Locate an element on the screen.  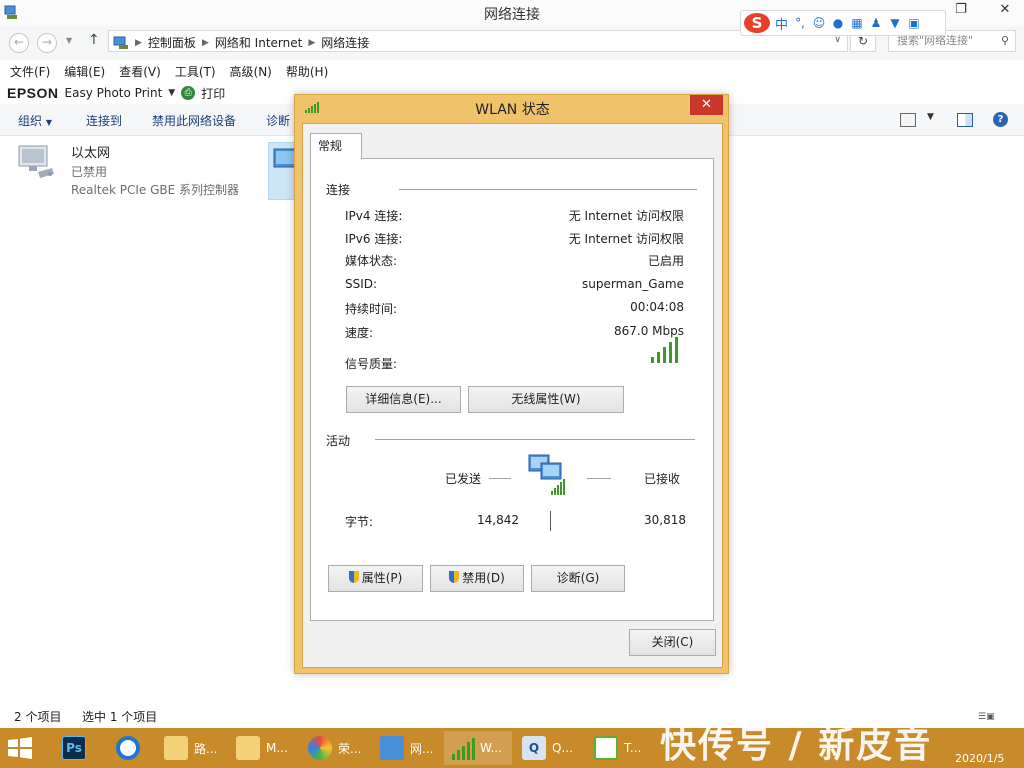
windows-start-icon is located at coordinates (20, 748).